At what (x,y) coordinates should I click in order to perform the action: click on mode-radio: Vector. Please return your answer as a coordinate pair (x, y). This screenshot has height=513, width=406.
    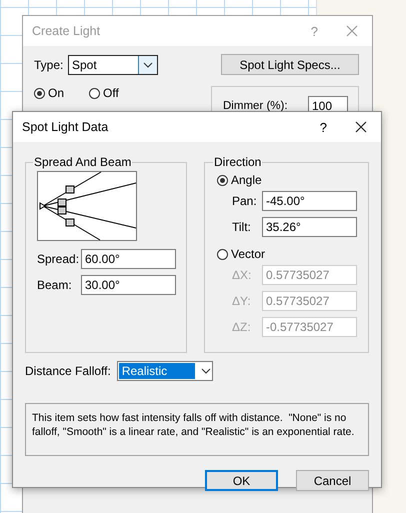
    Looking at the image, I should click on (275, 254).